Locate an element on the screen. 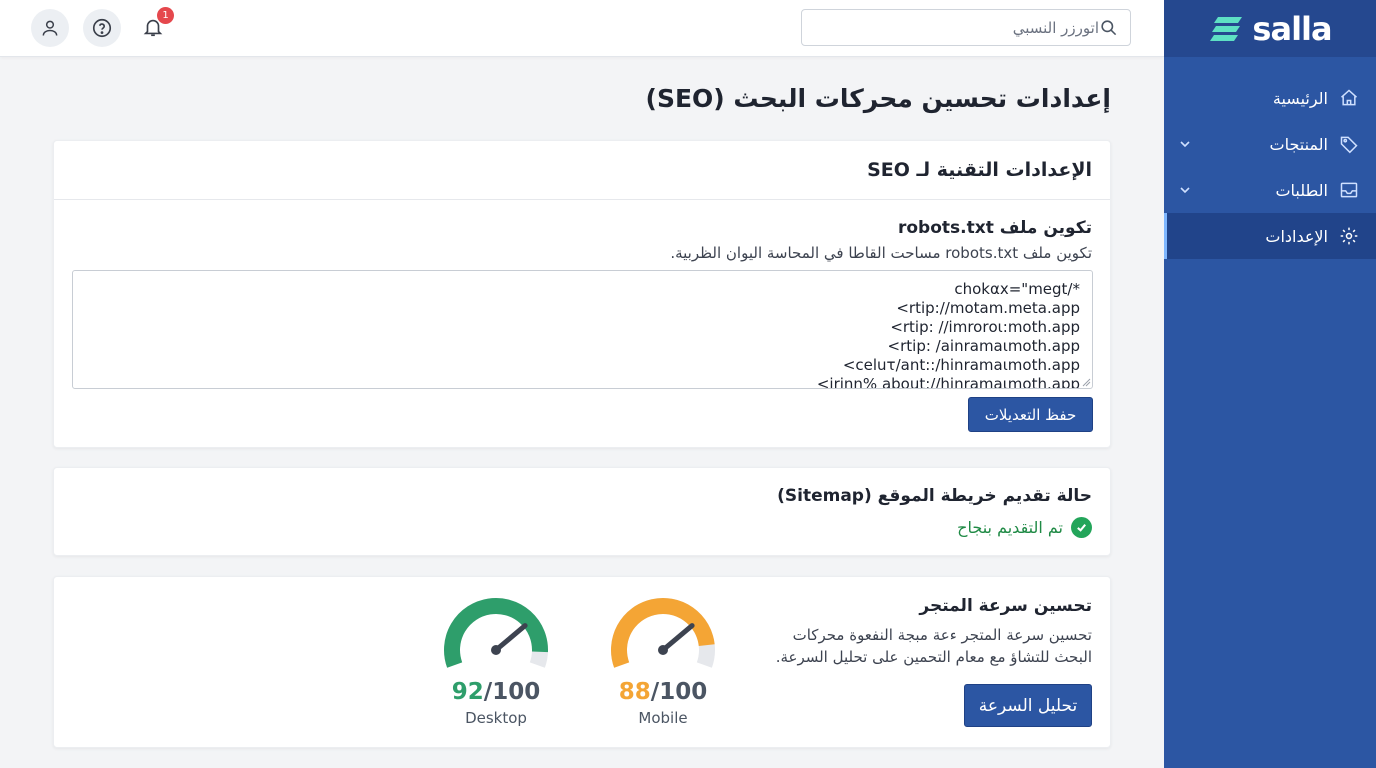 This screenshot has width=1376, height=768. robots-line: chokαx="megt/* is located at coordinates (1017, 289).